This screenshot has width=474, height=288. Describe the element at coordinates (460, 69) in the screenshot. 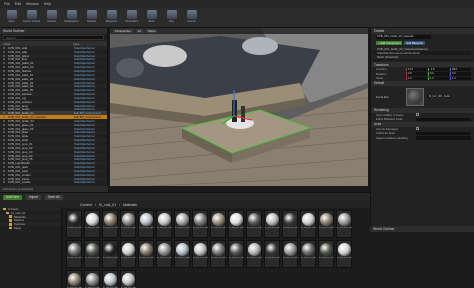

I see `location-z: 38.0` at that location.